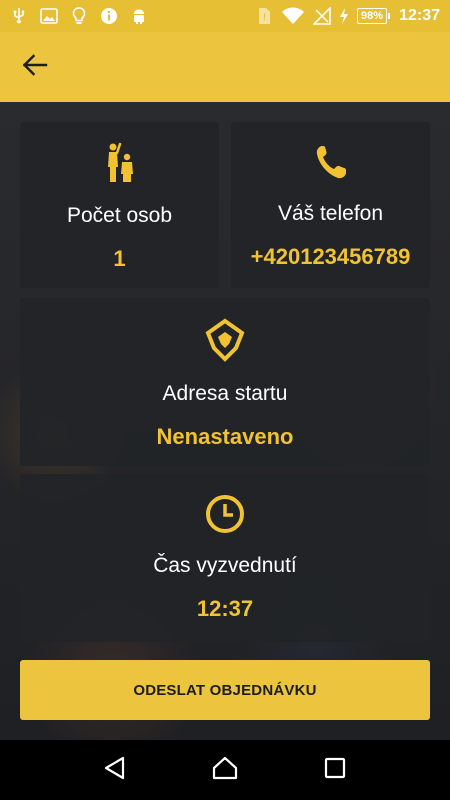 The height and width of the screenshot is (800, 450). Describe the element at coordinates (119, 258) in the screenshot. I see `persons-value: 1` at that location.